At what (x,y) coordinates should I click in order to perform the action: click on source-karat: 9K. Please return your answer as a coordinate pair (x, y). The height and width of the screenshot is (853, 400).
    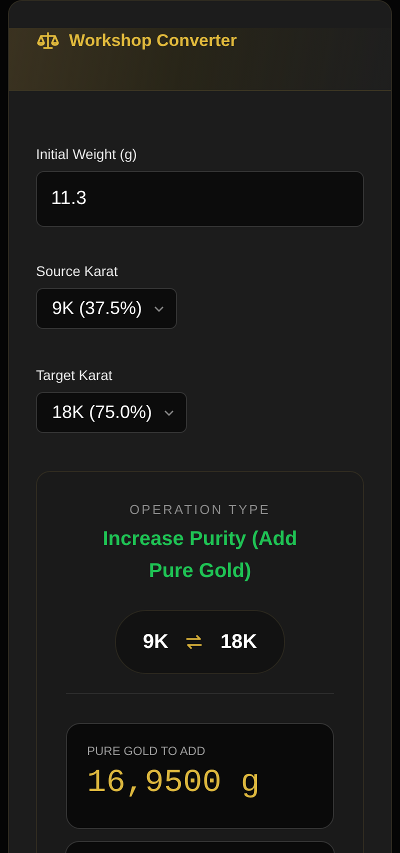
    Looking at the image, I should click on (155, 642).